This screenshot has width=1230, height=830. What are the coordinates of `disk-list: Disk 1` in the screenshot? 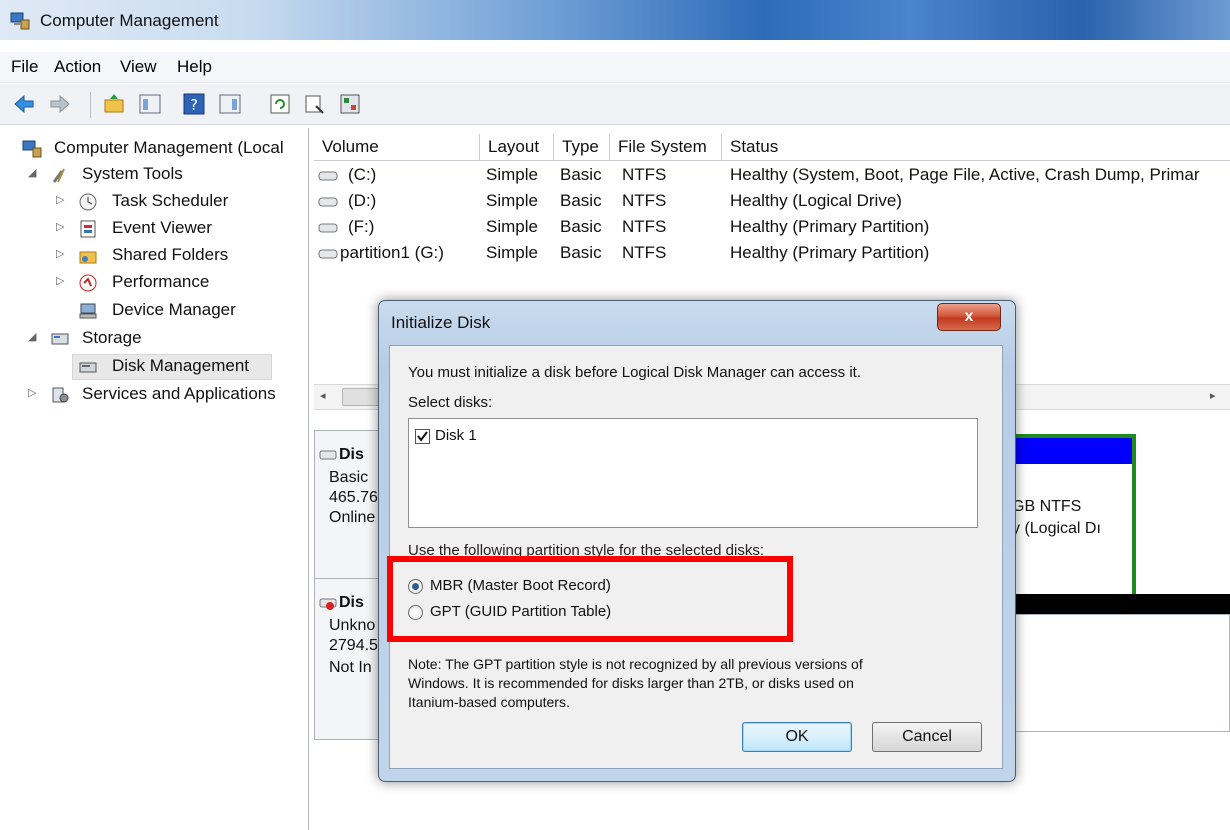 It's located at (693, 473).